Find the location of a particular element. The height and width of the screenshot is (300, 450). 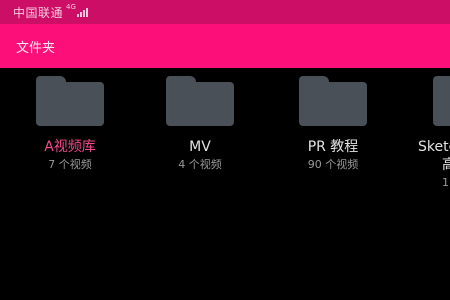

folder-item-mv: MV 4 个视频 is located at coordinates (200, 141).